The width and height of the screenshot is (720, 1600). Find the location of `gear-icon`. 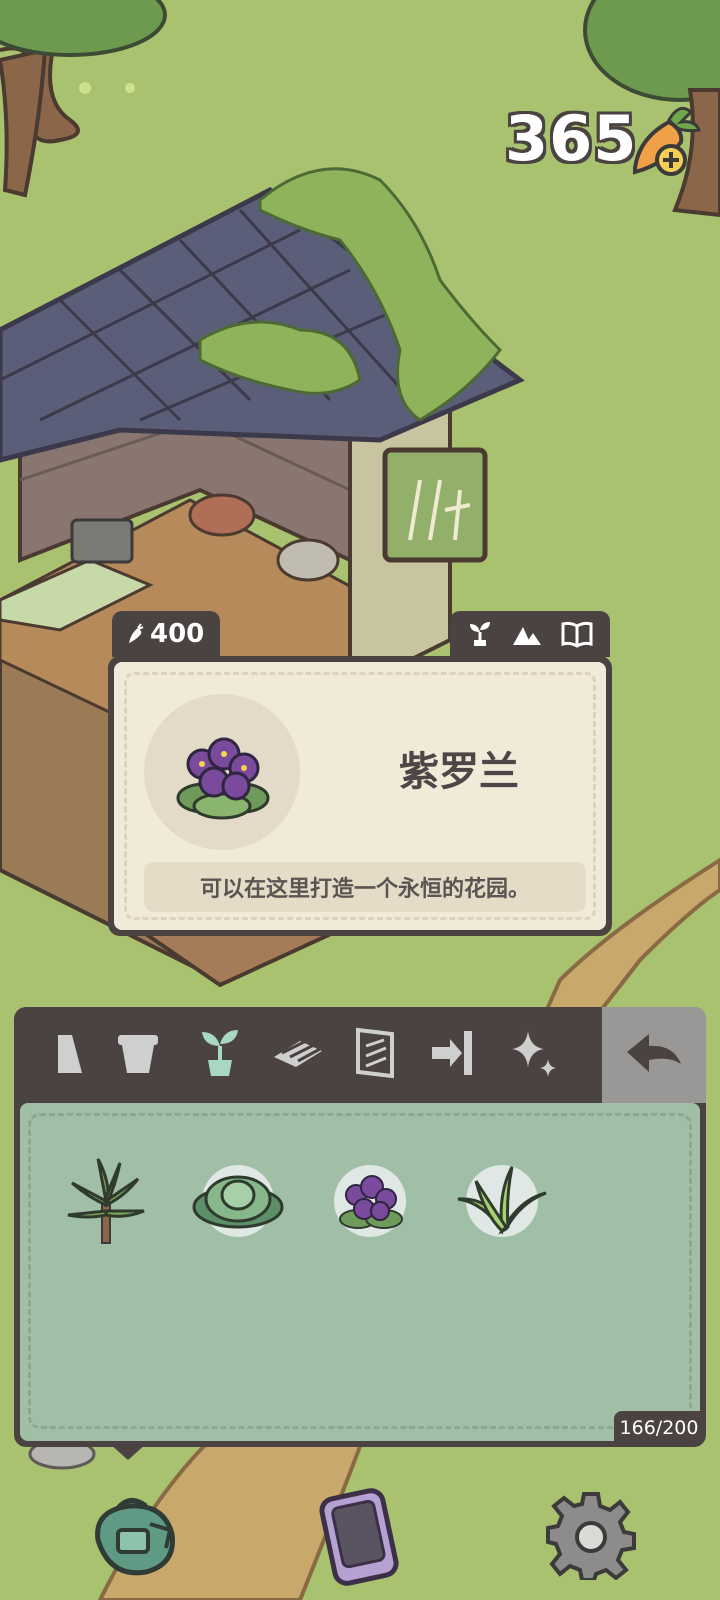

gear-icon is located at coordinates (591, 1535).